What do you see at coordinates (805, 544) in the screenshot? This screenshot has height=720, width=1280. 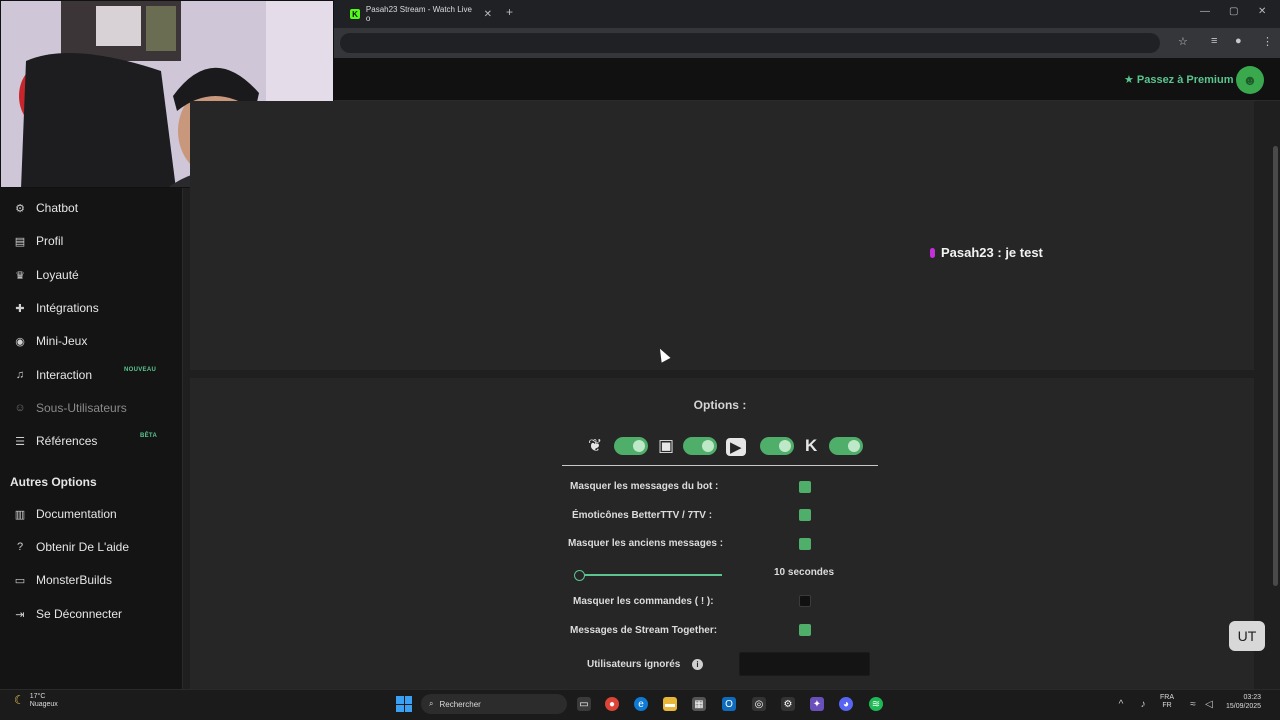 I see `hide-old-messages-checkbox` at bounding box center [805, 544].